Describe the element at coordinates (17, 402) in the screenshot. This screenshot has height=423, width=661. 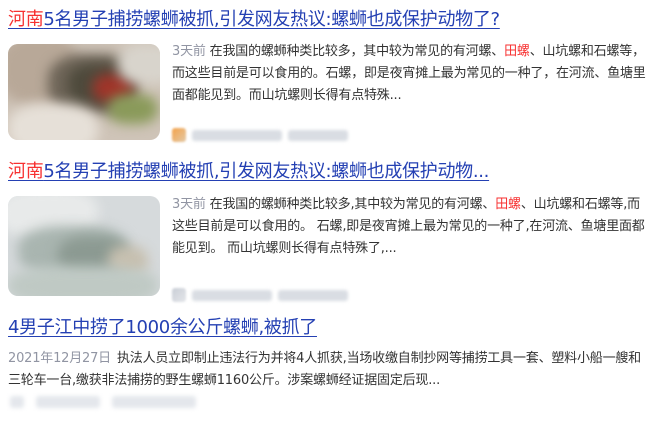
I see `blurred-source-icon` at that location.